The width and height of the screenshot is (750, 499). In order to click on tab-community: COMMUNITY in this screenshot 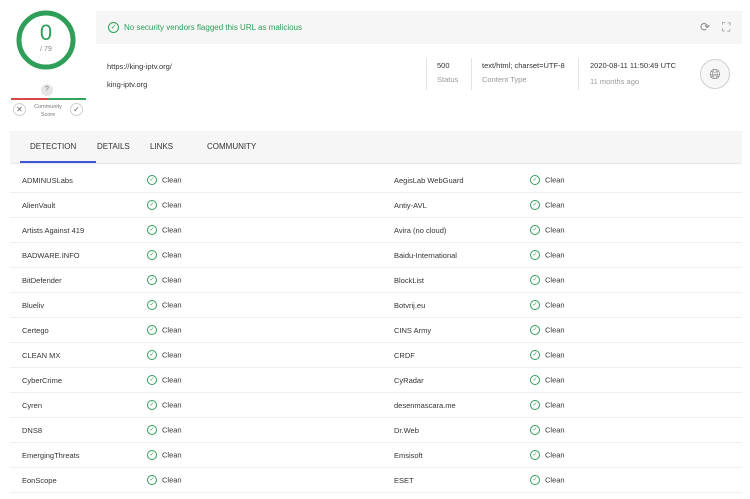, I will do `click(231, 146)`.